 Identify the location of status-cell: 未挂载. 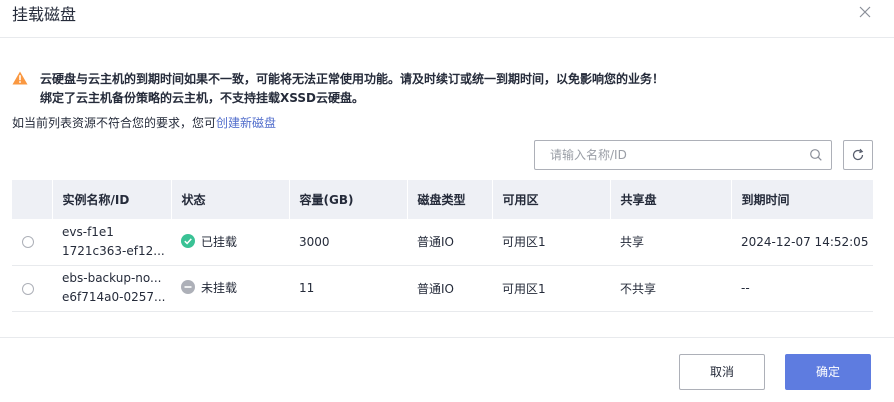
(230, 288).